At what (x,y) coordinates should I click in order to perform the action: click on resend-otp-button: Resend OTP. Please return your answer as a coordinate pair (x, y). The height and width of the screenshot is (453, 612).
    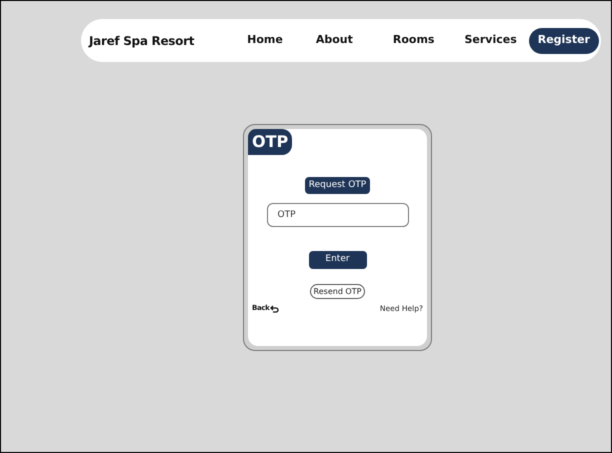
    Looking at the image, I should click on (338, 291).